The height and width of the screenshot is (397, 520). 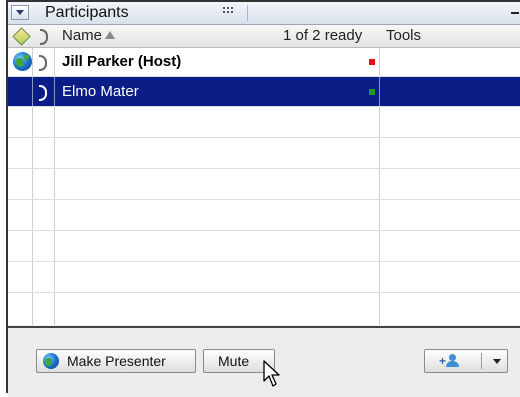 What do you see at coordinates (466, 361) in the screenshot?
I see `invite-participant-dropdown: +` at bounding box center [466, 361].